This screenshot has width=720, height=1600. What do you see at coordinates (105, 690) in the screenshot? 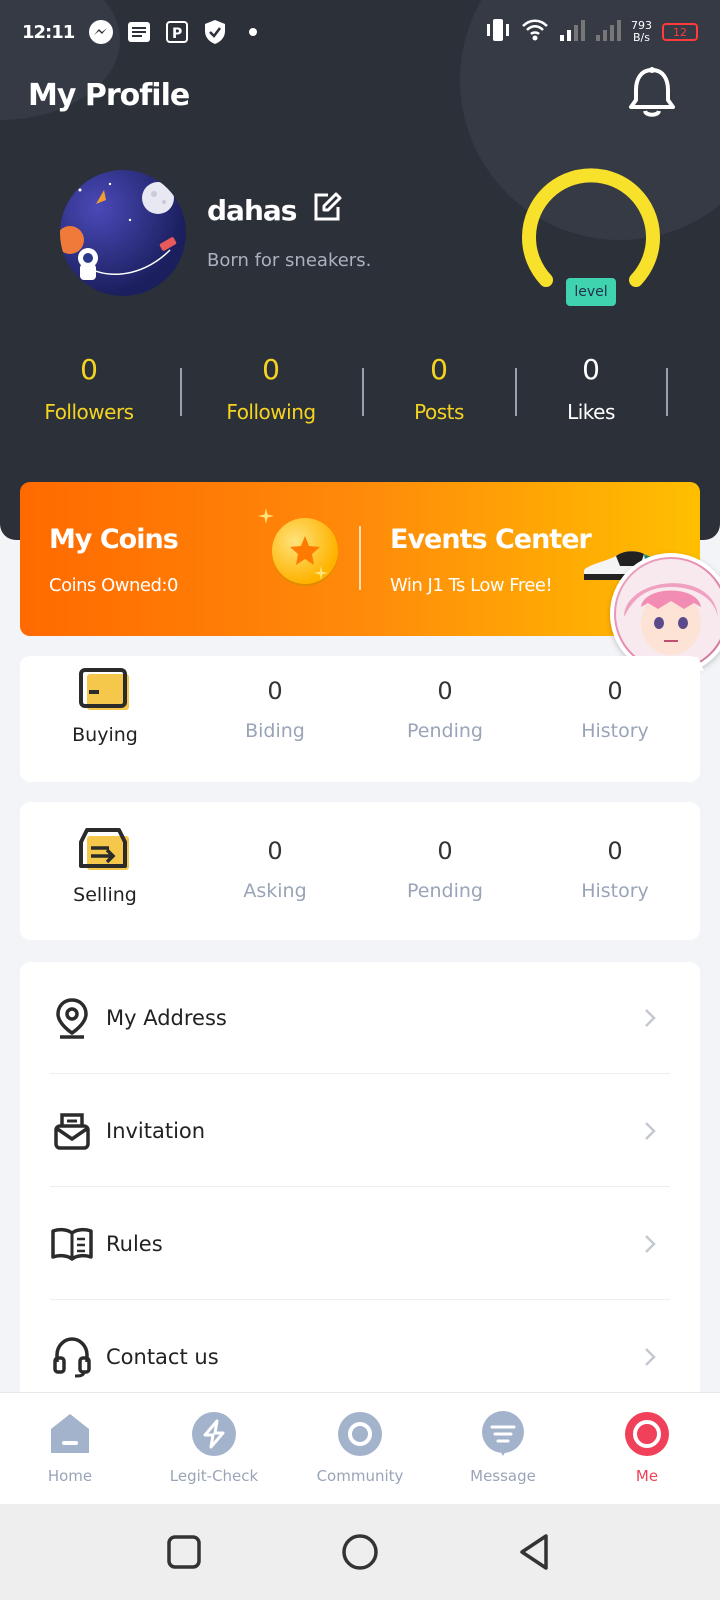
I see `wallet-icon` at bounding box center [105, 690].